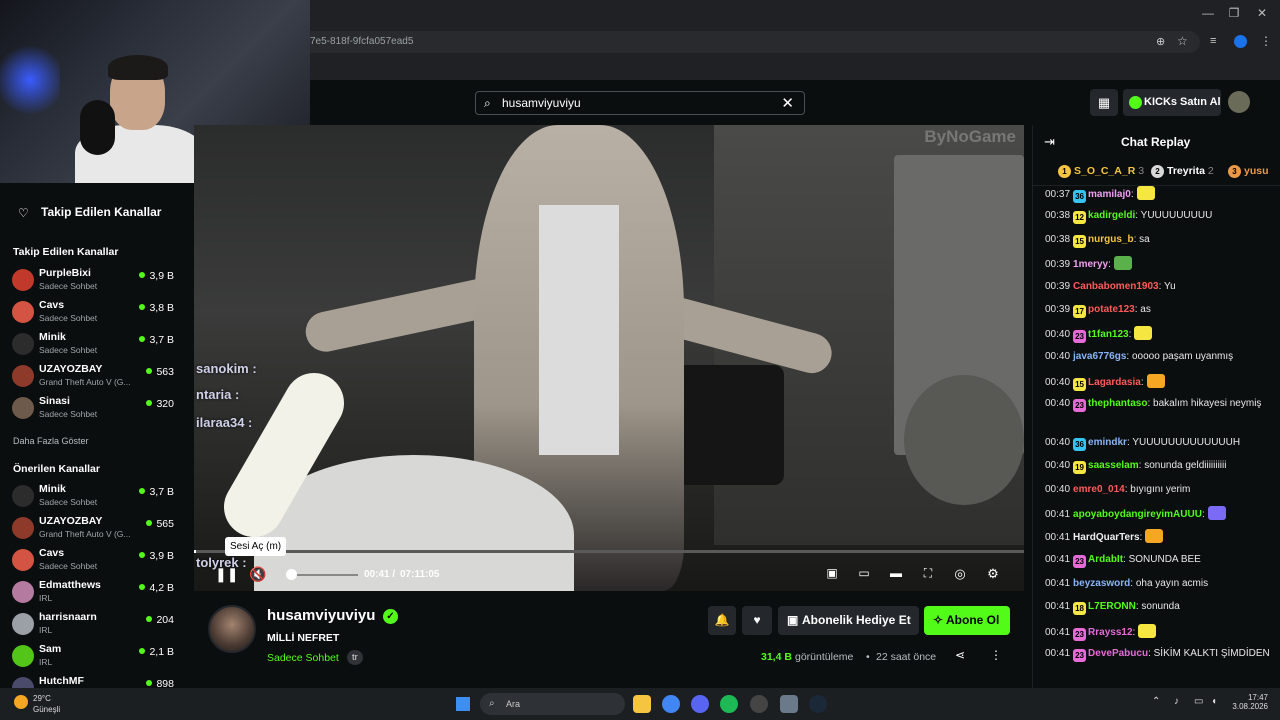 The height and width of the screenshot is (720, 1280). Describe the element at coordinates (232, 629) in the screenshot. I see `channel-avatar` at that location.